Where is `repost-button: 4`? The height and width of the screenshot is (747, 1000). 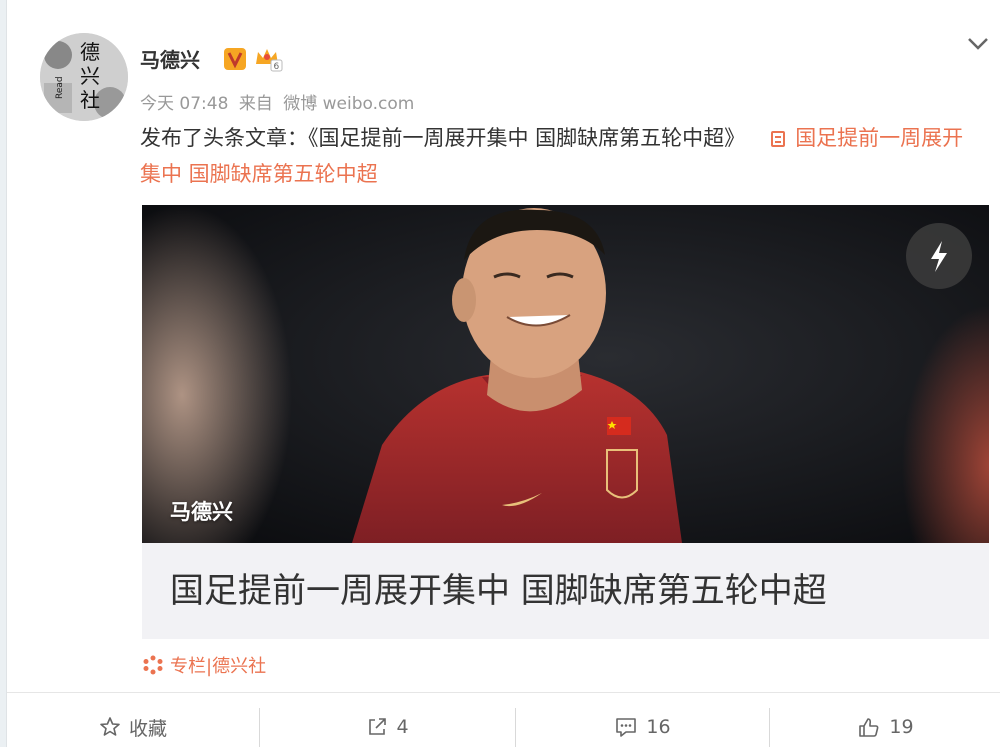 repost-button: 4 is located at coordinates (387, 727).